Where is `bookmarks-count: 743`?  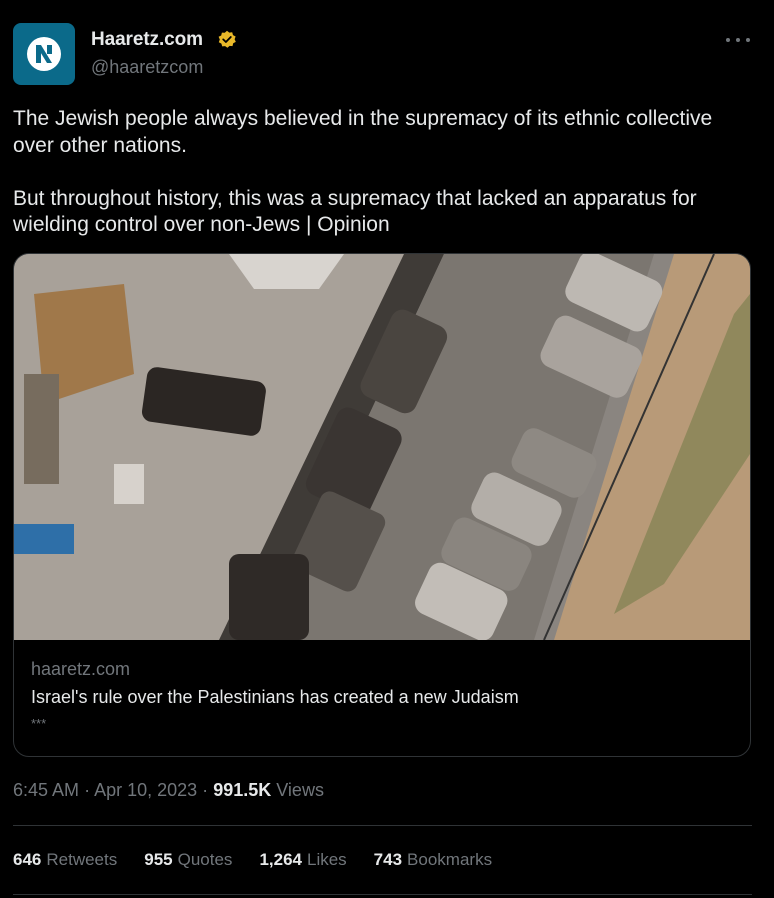 bookmarks-count: 743 is located at coordinates (388, 859).